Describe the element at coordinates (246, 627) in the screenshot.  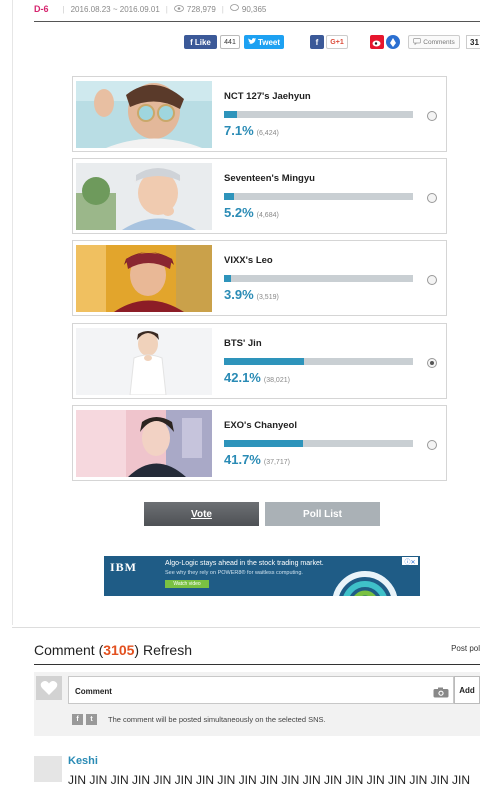
I see `section-divider` at that location.